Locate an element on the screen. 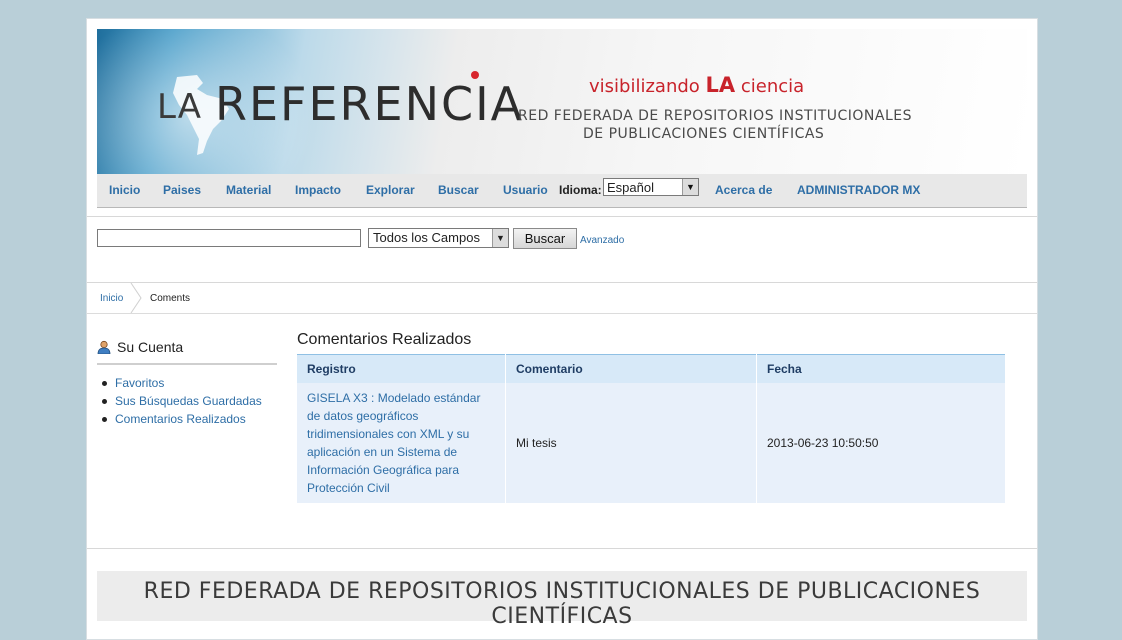 Image resolution: width=1122 pixels, height=640 pixels. tagline: visibilizando LA ciencia is located at coordinates (697, 85).